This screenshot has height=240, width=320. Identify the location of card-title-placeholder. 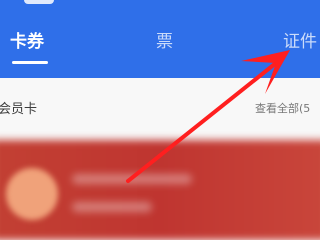
(132, 179).